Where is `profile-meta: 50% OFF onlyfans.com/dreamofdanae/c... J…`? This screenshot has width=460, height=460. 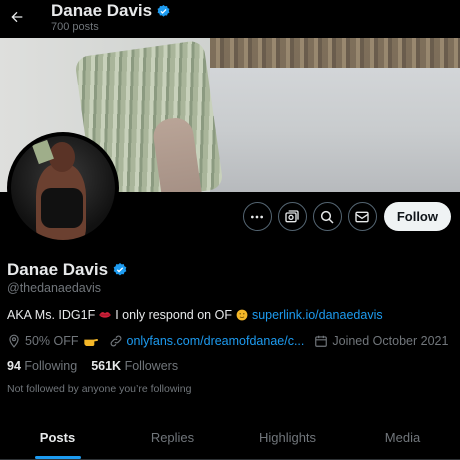 profile-meta: 50% OFF onlyfans.com/dreamofdanae/c... J… is located at coordinates (232, 341).